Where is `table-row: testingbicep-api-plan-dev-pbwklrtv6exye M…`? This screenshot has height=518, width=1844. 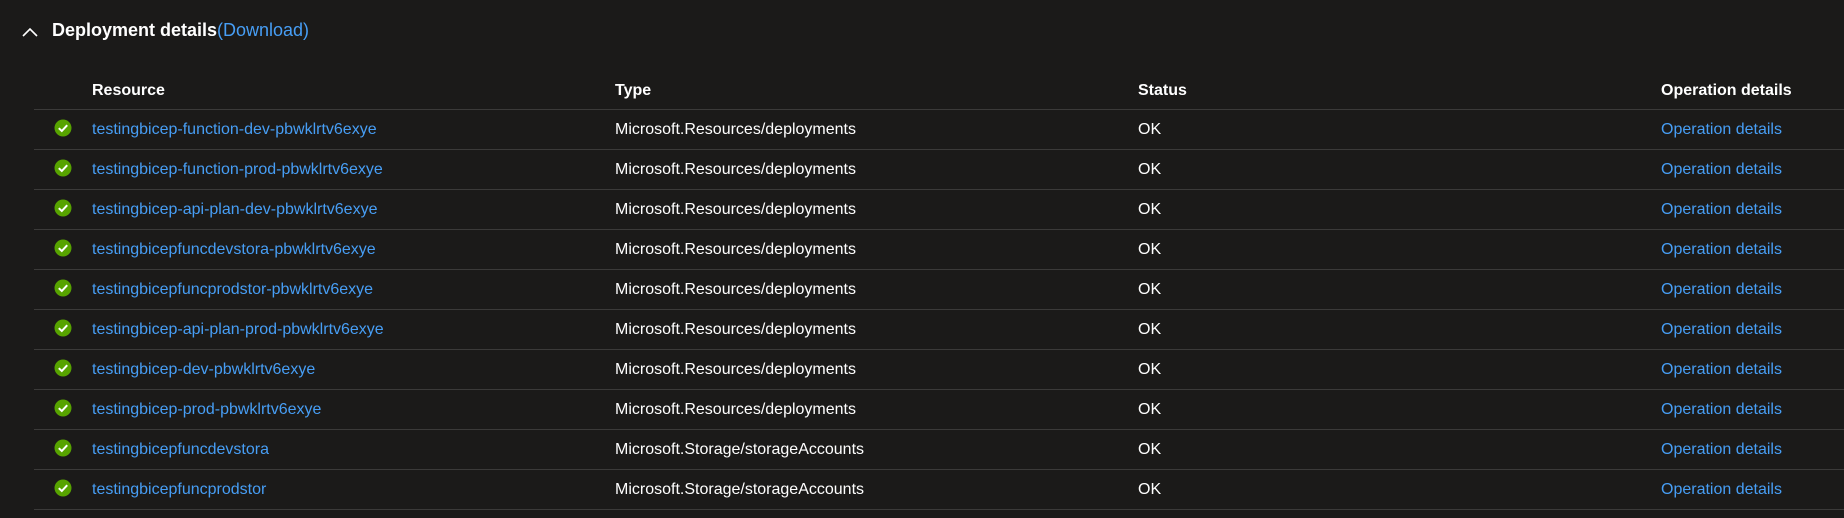
table-row: testingbicep-api-plan-dev-pbwklrtv6exye M… is located at coordinates (939, 210).